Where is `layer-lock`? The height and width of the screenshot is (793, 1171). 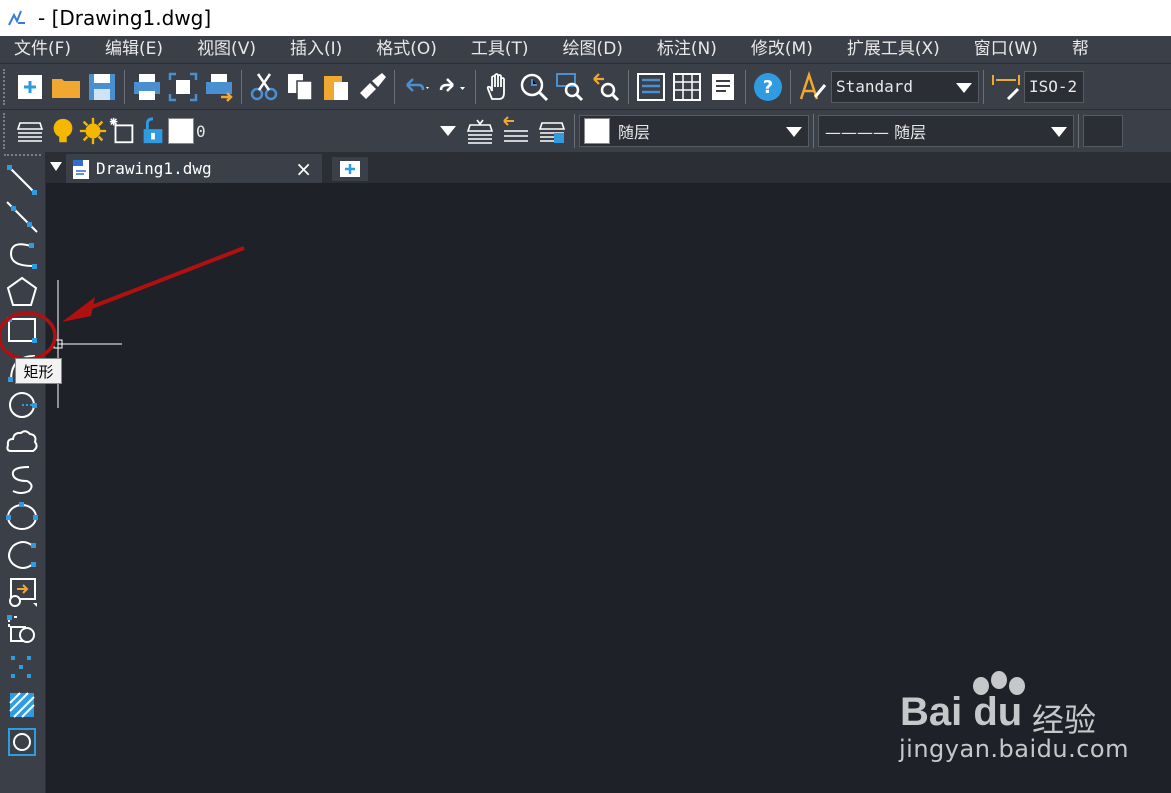 layer-lock is located at coordinates (153, 131).